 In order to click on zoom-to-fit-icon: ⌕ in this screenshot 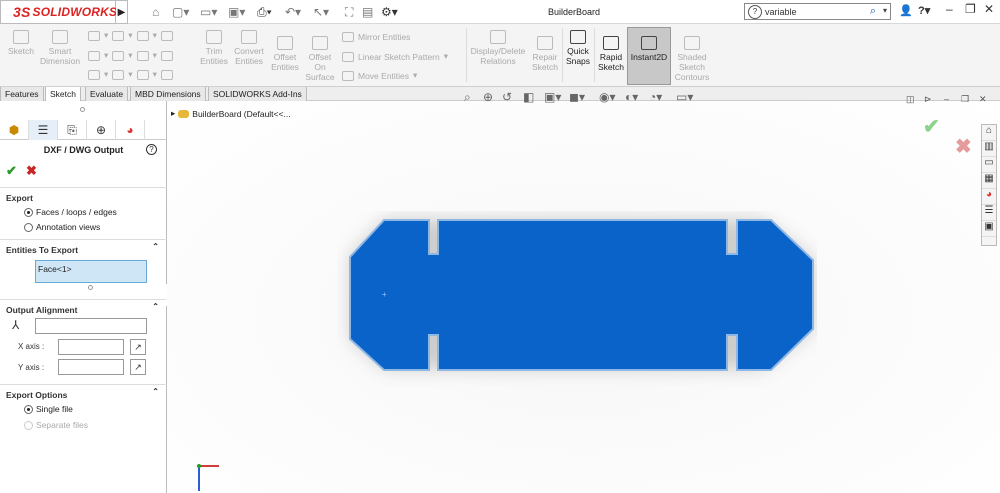, I will do `click(467, 97)`.